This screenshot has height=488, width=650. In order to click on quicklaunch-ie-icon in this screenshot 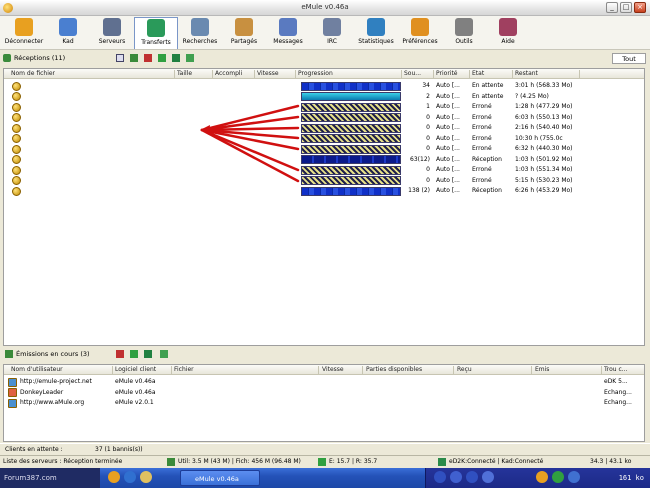, I will do `click(130, 477)`.